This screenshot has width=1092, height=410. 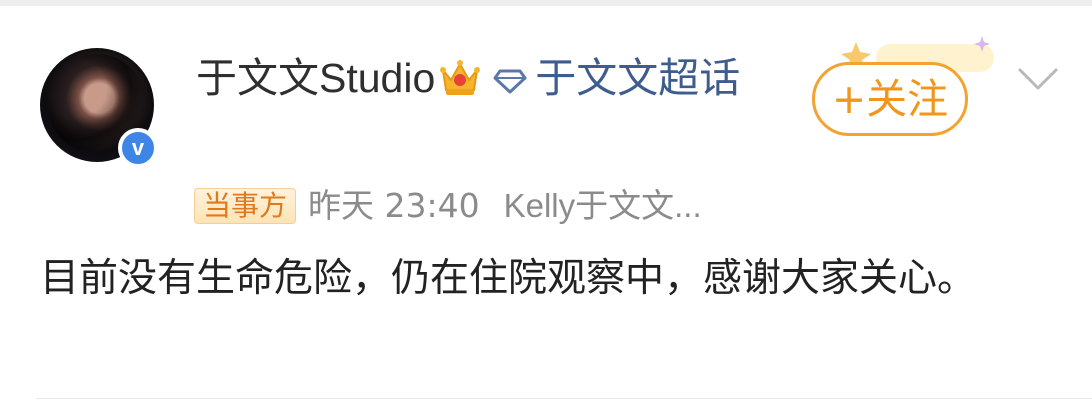 What do you see at coordinates (245, 206) in the screenshot?
I see `party-badge: 当事方` at bounding box center [245, 206].